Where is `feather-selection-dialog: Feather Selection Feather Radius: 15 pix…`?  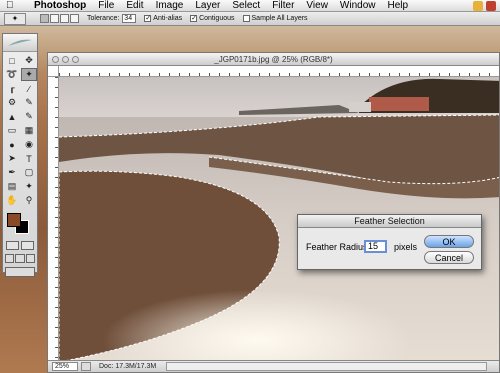 feather-selection-dialog: Feather Selection Feather Radius: 15 pix… is located at coordinates (389, 242).